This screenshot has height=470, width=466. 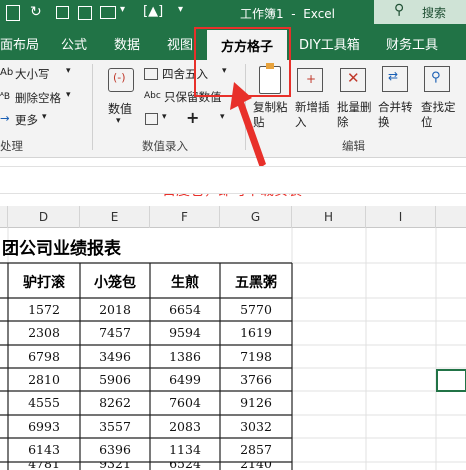 I want to click on more-button: 更多, so click(x=26, y=120).